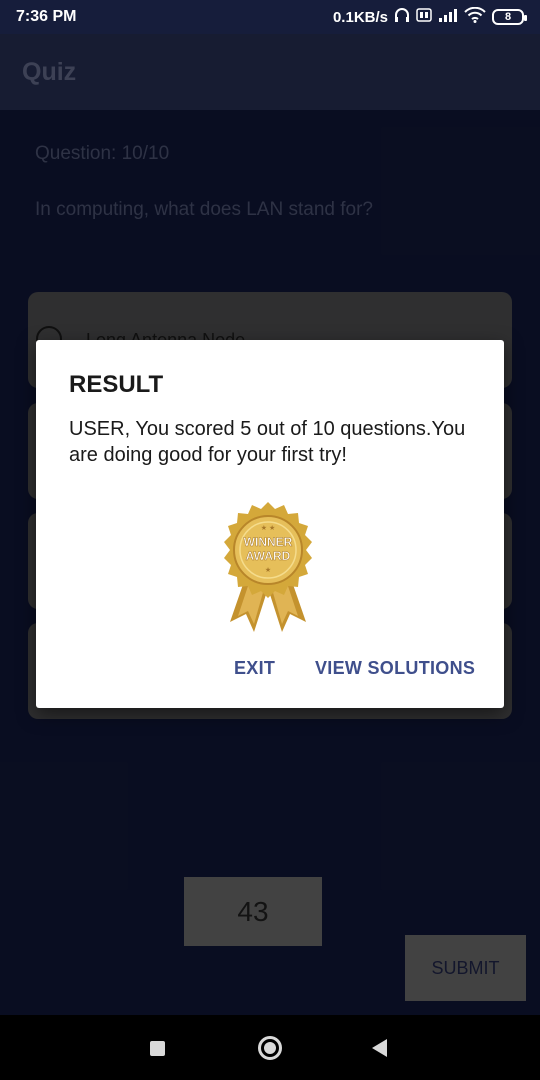 This screenshot has width=540, height=1080. Describe the element at coordinates (360, 17) in the screenshot. I see `network-speed: 0.1KB/s` at that location.